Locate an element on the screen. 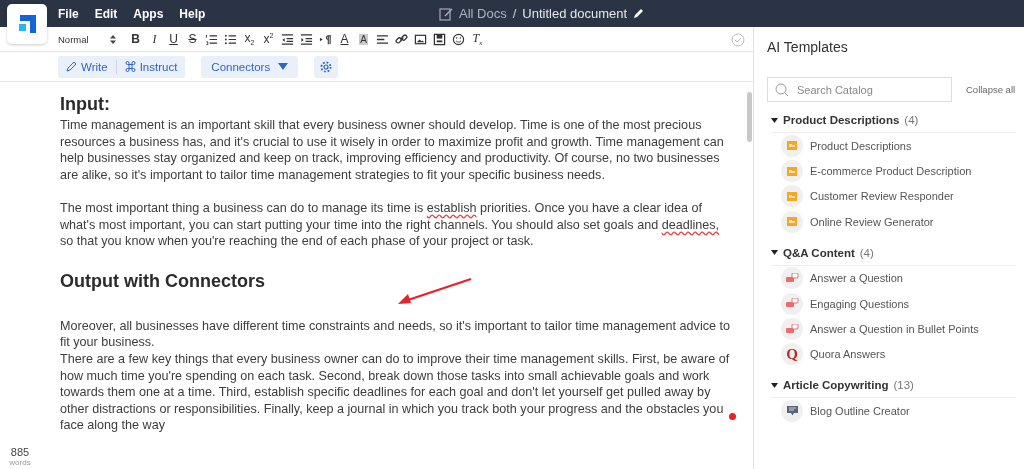 The image size is (1024, 469). search-icon is located at coordinates (782, 90).